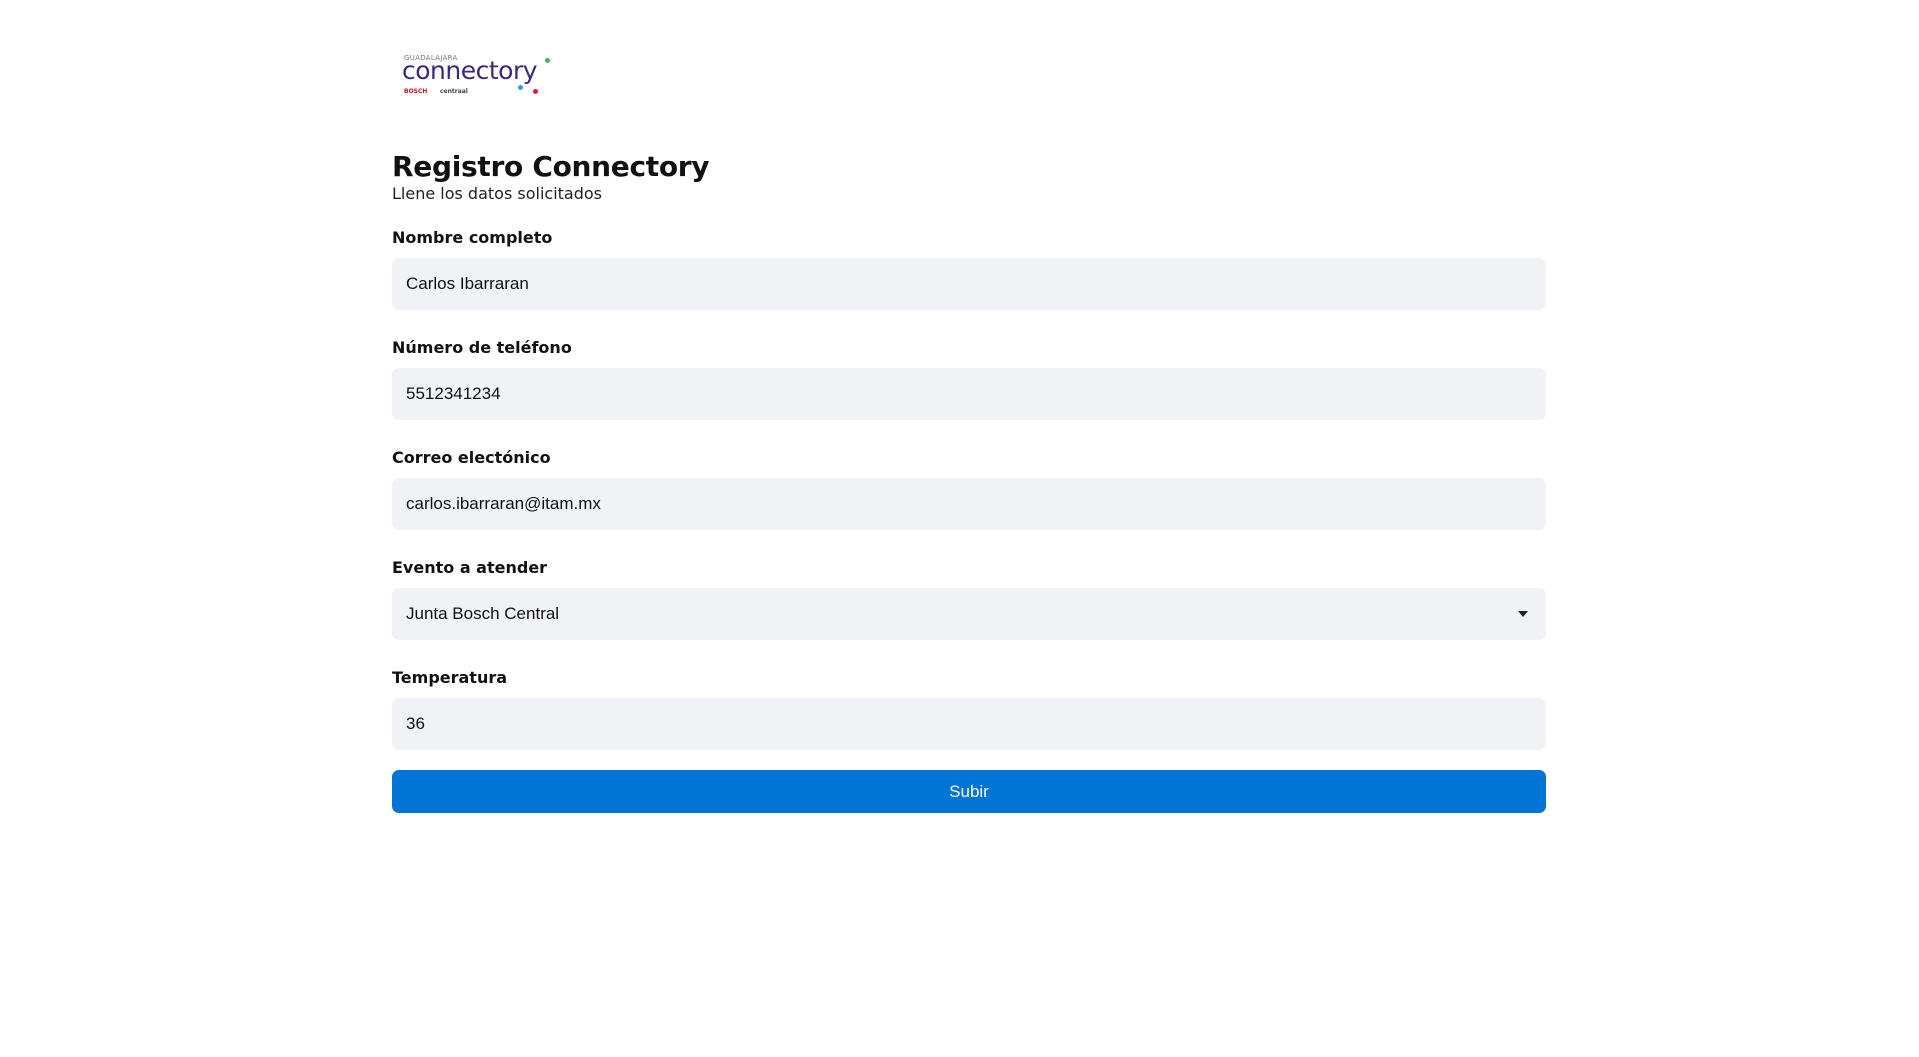 The width and height of the screenshot is (1919, 1057). I want to click on field-full-name: Nombre completo, so click(969, 269).